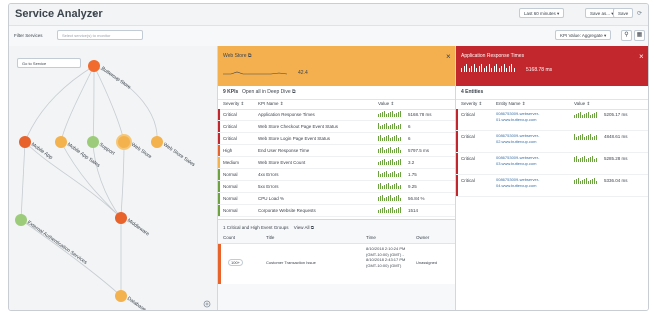  I want to click on grid-icon: ▦, so click(639, 35).